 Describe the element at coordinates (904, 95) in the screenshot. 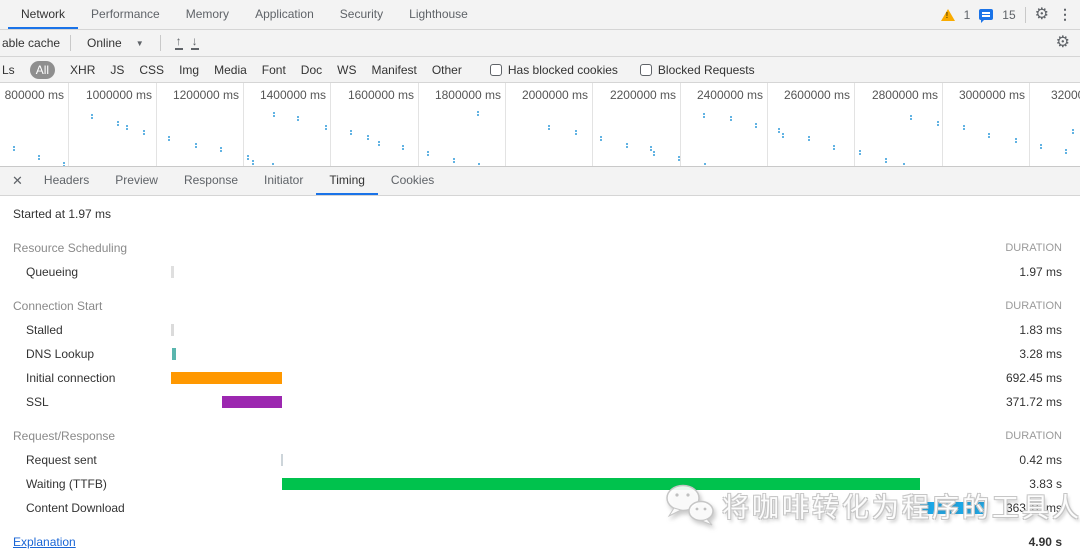

I see `timeline-tick-label: 2800000 ms` at that location.